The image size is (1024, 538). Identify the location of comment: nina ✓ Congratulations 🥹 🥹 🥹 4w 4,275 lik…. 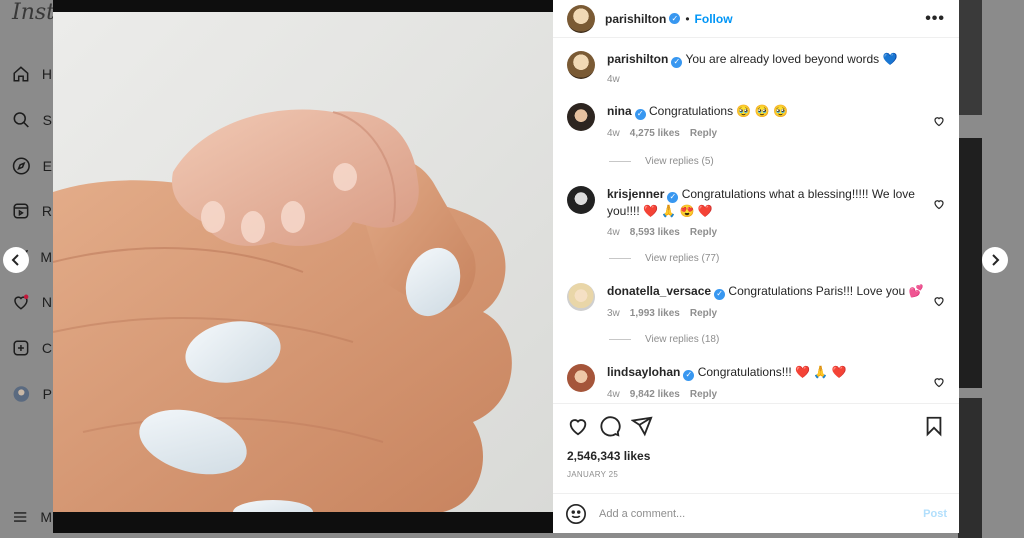
(756, 122).